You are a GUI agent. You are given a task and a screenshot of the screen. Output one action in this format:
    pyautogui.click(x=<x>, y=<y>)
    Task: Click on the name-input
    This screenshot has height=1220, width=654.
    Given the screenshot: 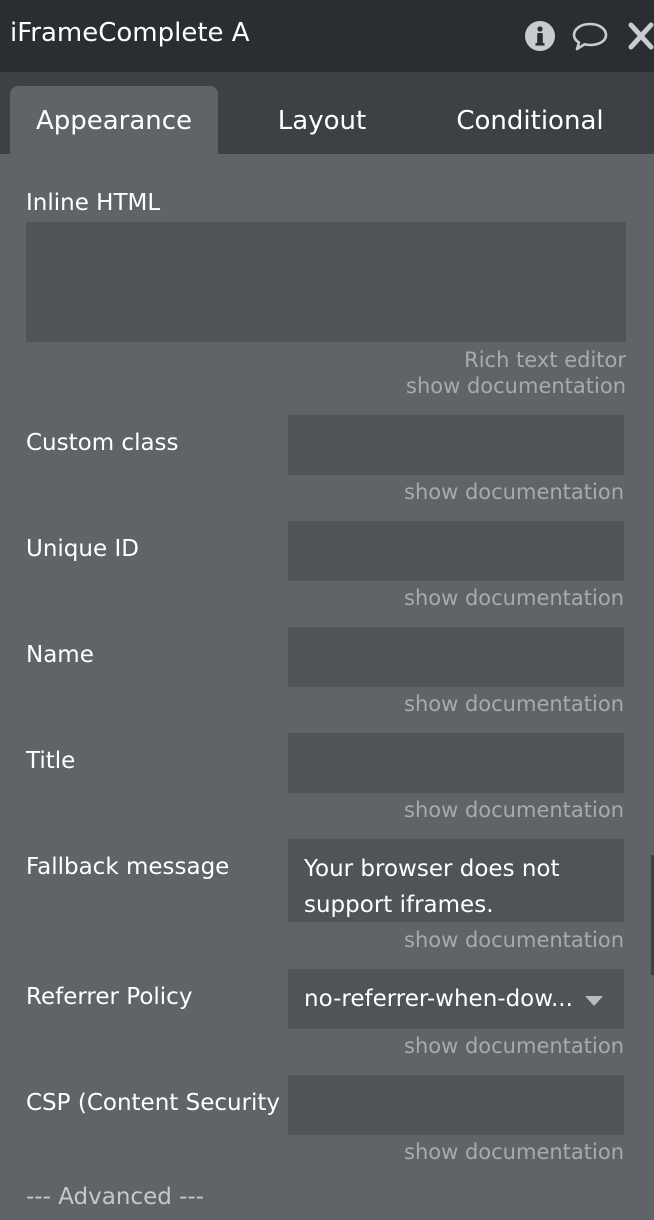 What is the action you would take?
    pyautogui.click(x=456, y=657)
    